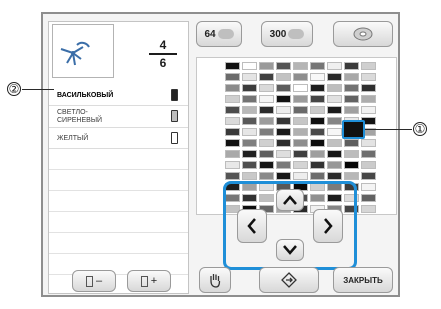  I want to click on palette-64-button: 64, so click(219, 34).